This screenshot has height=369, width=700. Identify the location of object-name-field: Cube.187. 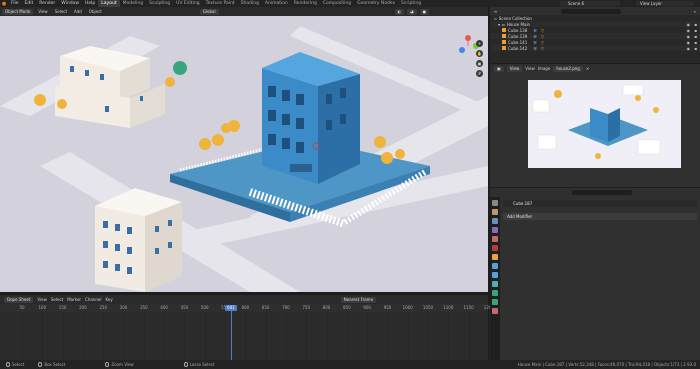
(600, 203).